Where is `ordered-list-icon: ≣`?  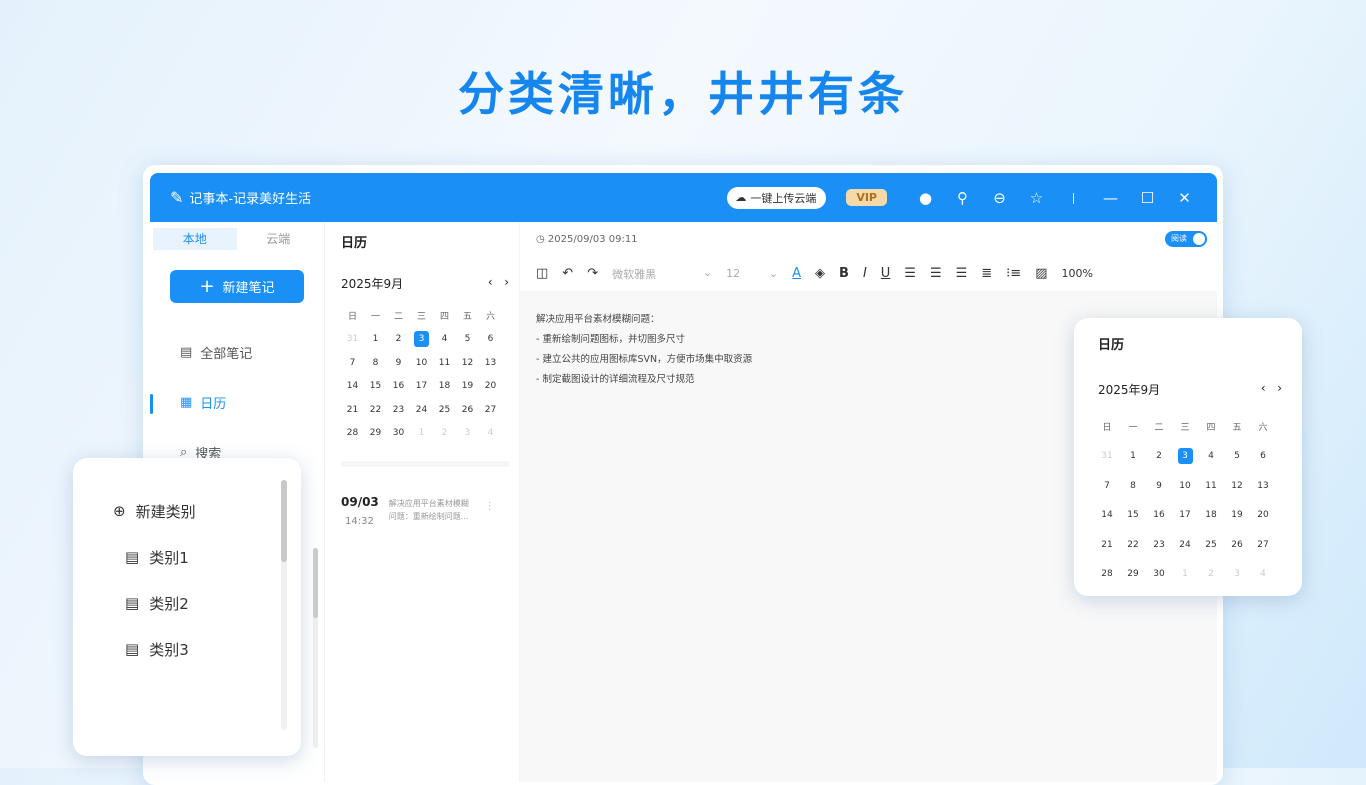 ordered-list-icon: ≣ is located at coordinates (986, 273).